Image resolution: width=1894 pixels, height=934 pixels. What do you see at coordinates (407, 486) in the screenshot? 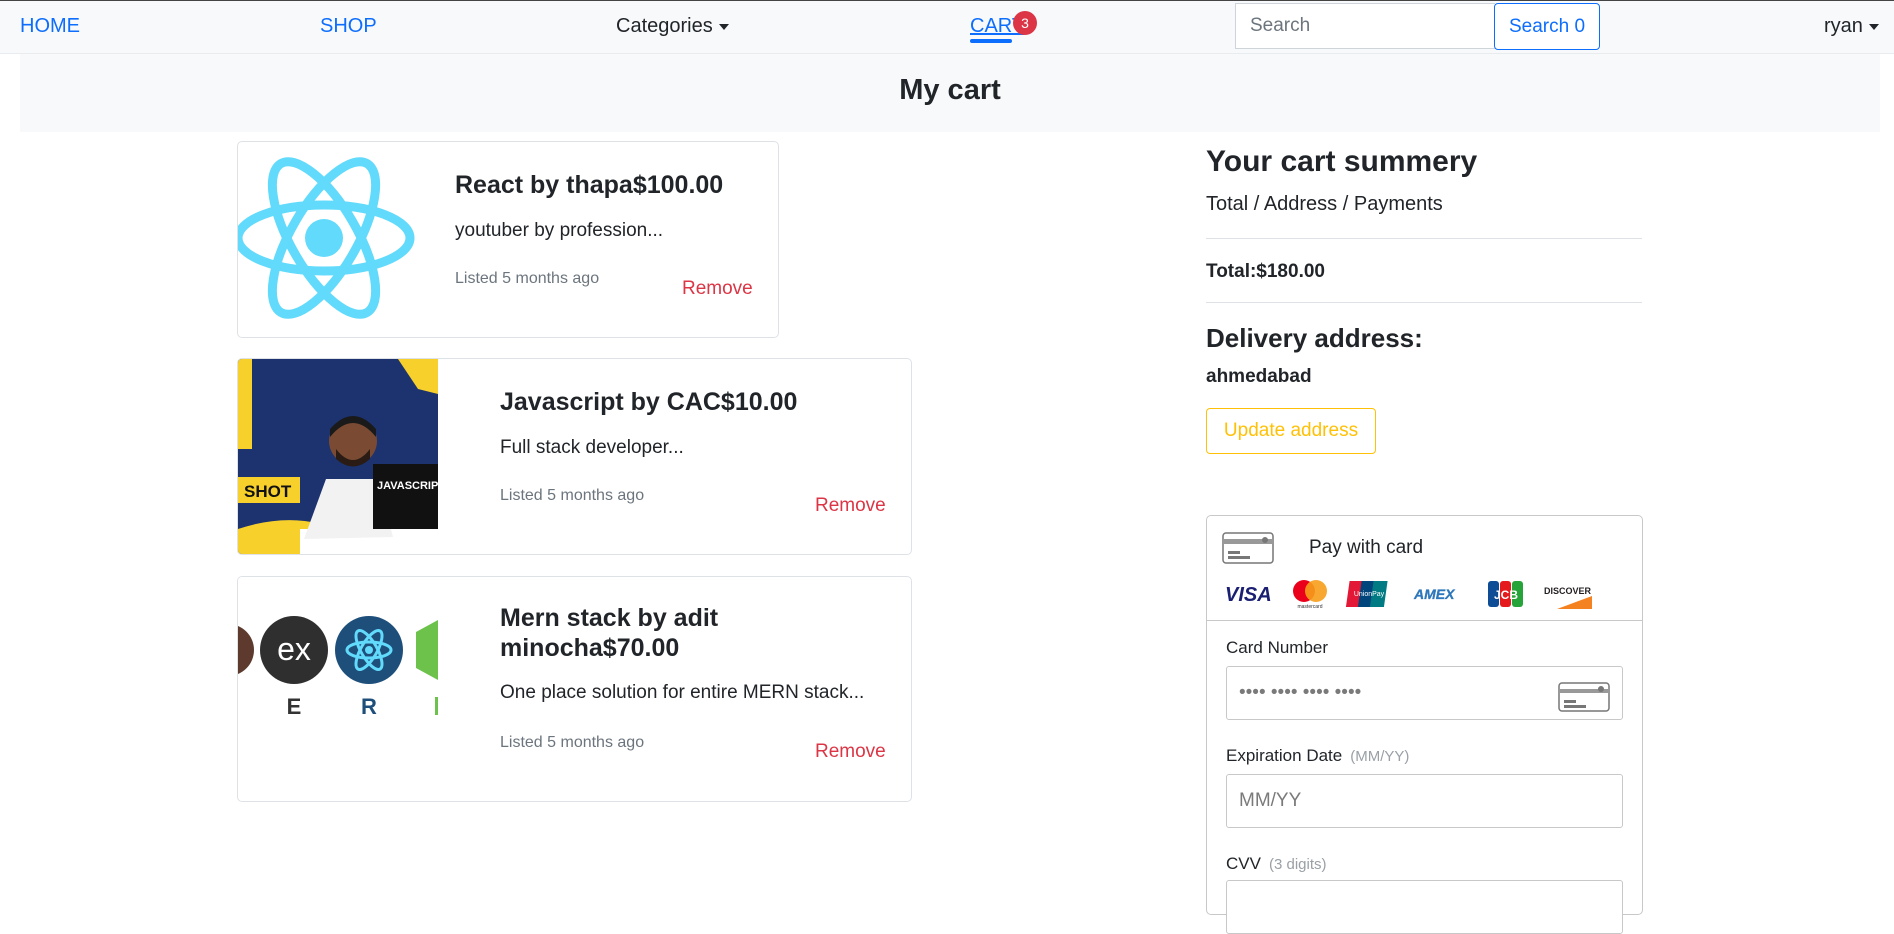
I see `thumbnail-text-javascript: JAVASCRIPT` at bounding box center [407, 486].